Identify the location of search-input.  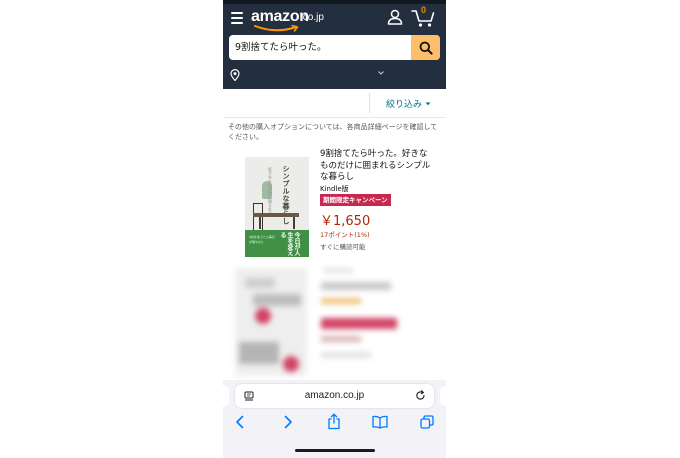
(320, 45).